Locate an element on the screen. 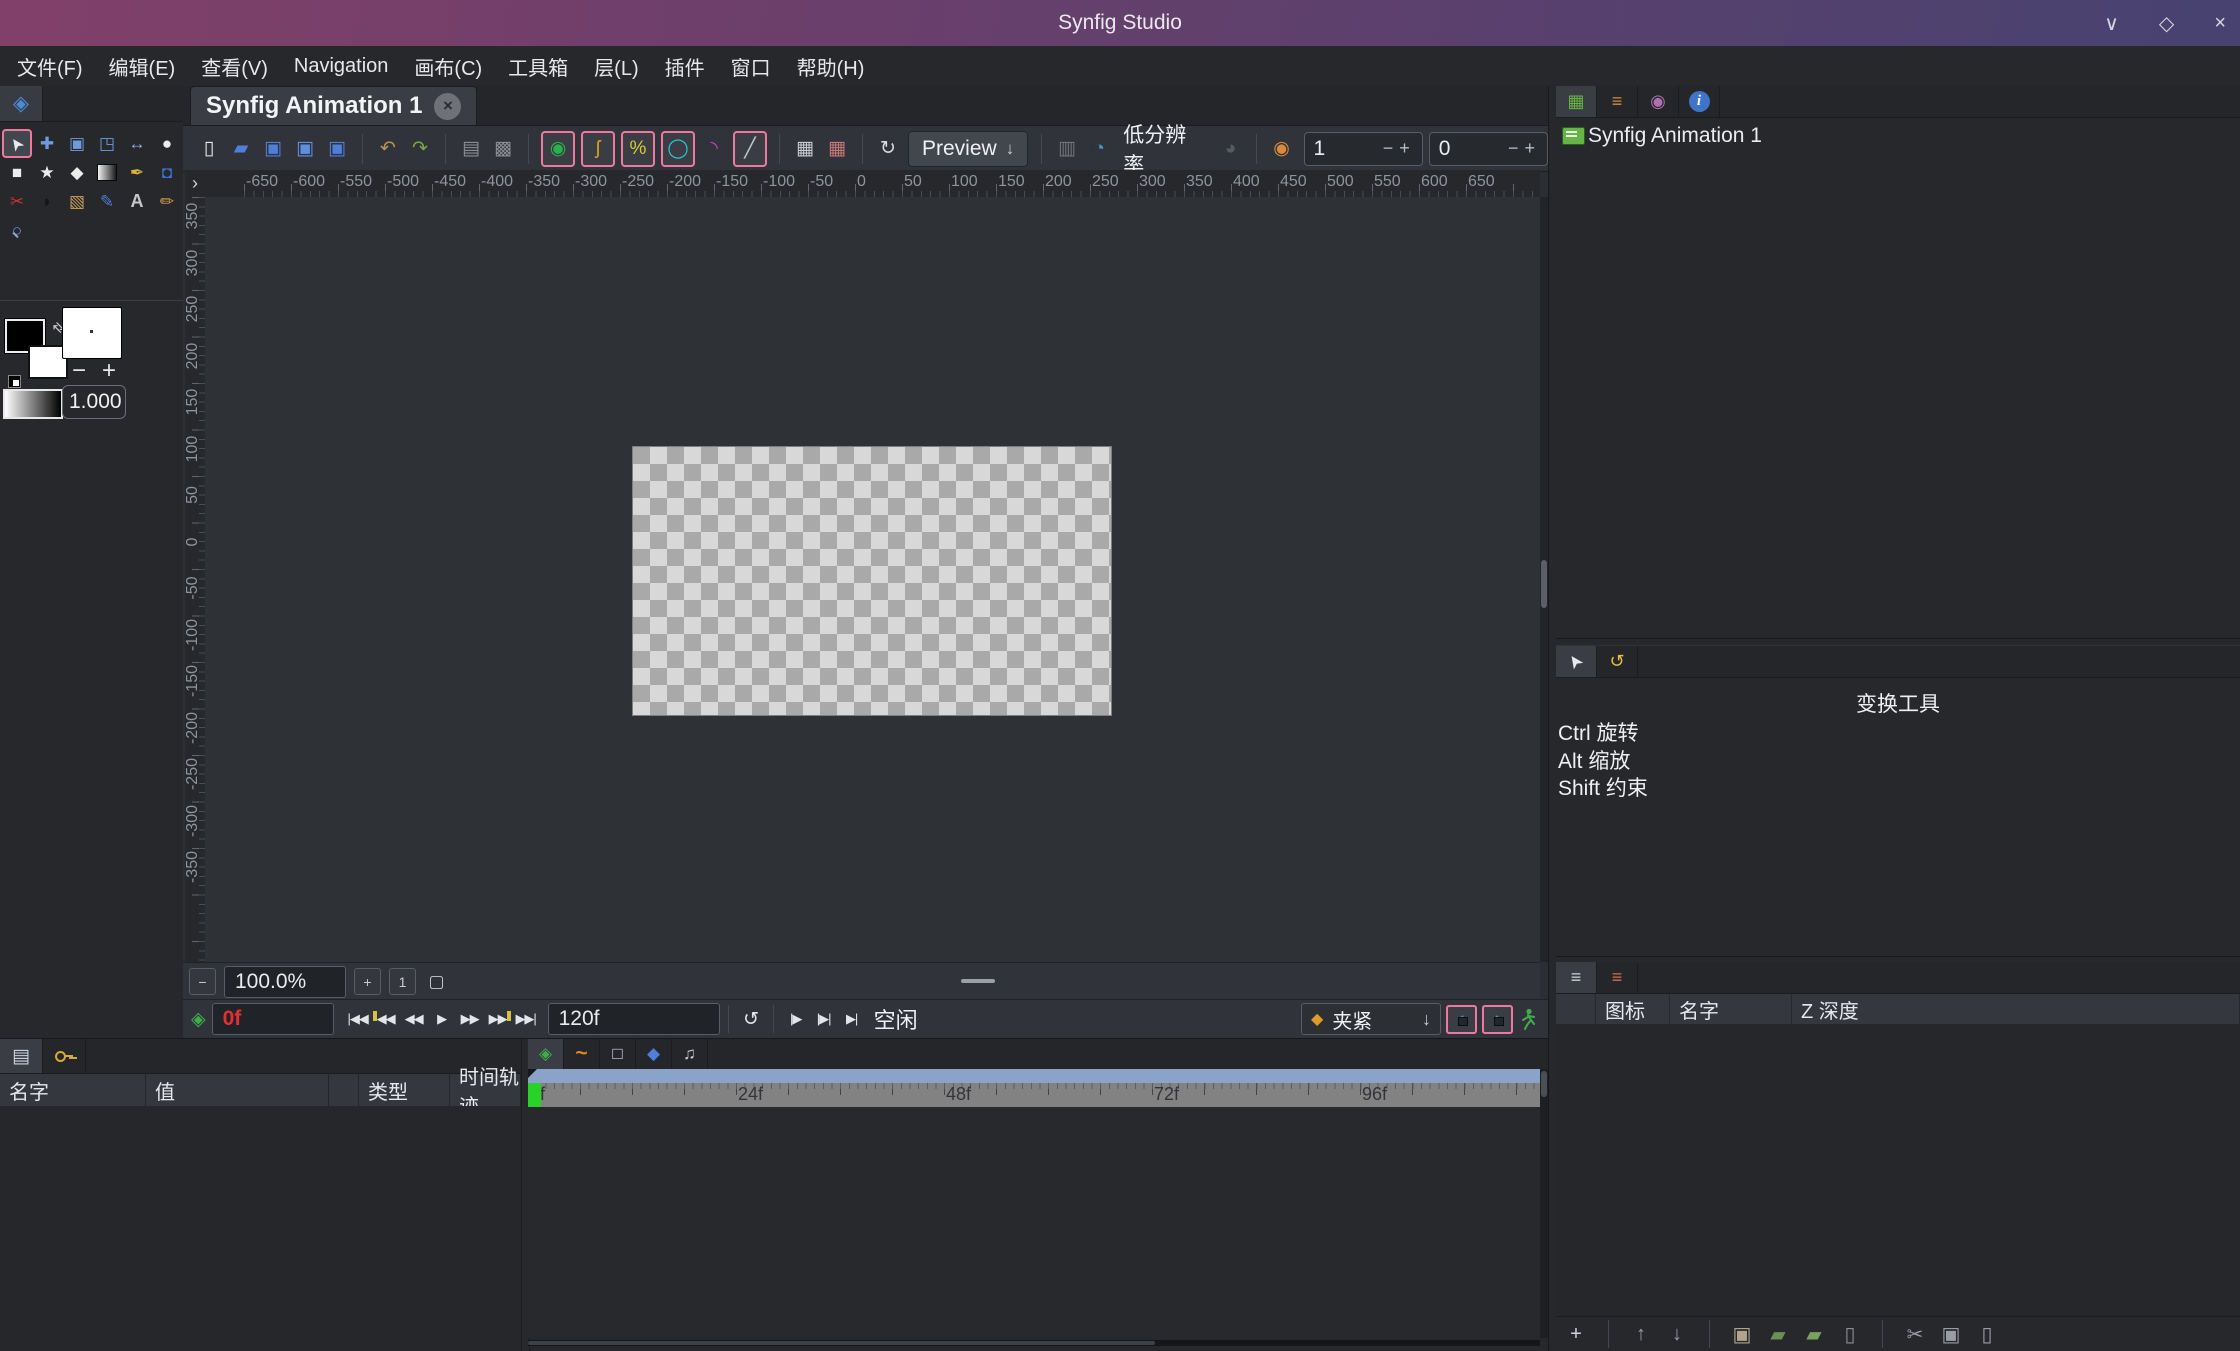 Image resolution: width=2240 pixels, height=1351 pixels. menu-help: 帮助(H) is located at coordinates (831, 66).